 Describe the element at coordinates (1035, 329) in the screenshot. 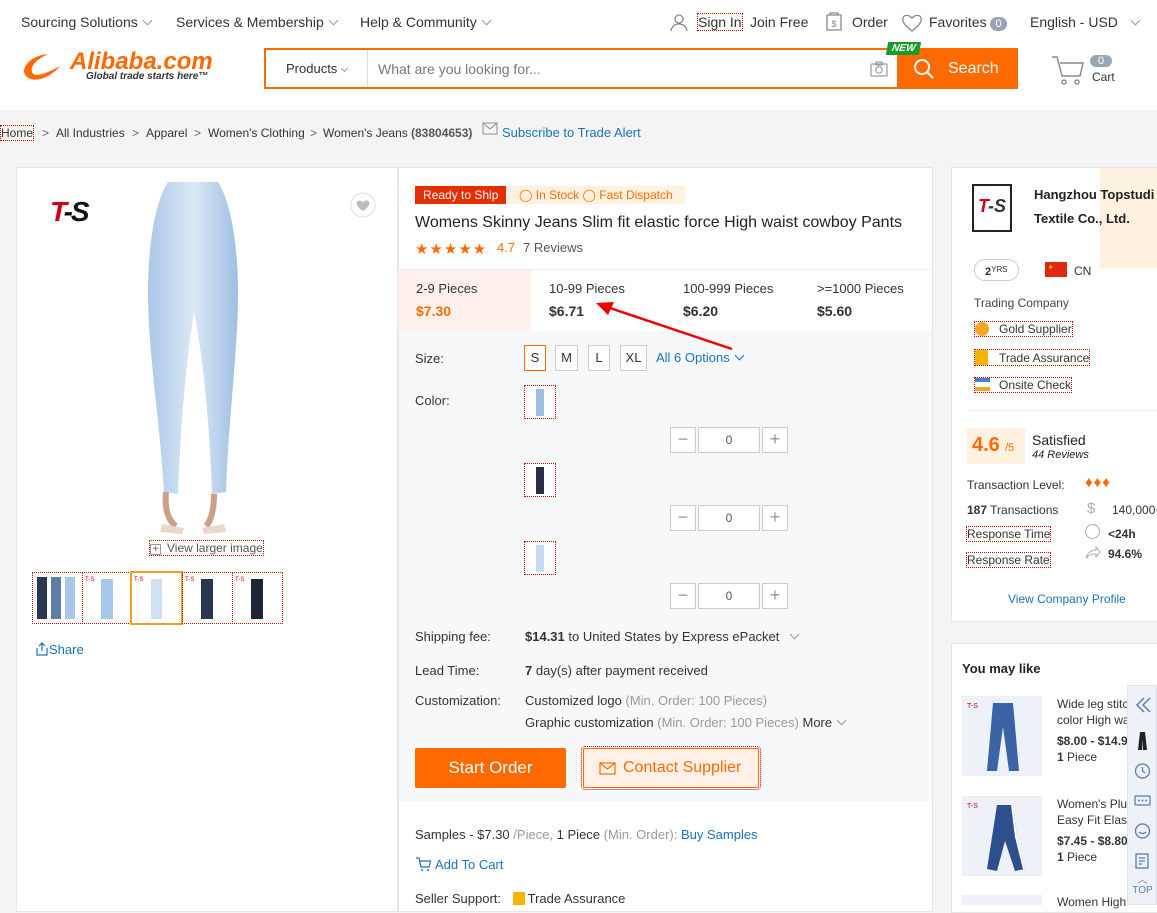

I see `badge-label: Gold Supplier` at that location.